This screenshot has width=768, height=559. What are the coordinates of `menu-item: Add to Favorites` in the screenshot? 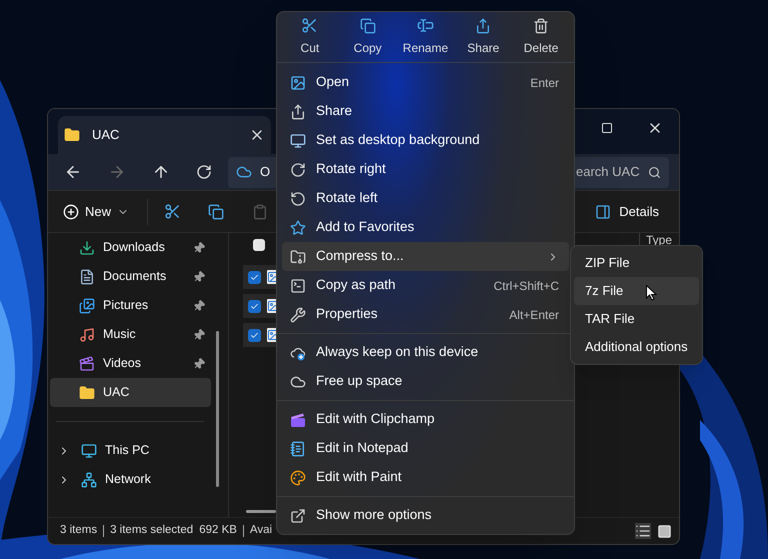 It's located at (425, 227).